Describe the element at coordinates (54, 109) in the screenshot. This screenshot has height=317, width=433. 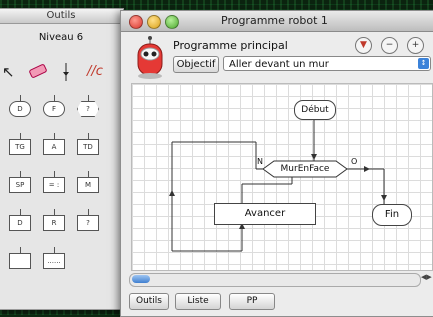
I see `palette-shape: F` at that location.